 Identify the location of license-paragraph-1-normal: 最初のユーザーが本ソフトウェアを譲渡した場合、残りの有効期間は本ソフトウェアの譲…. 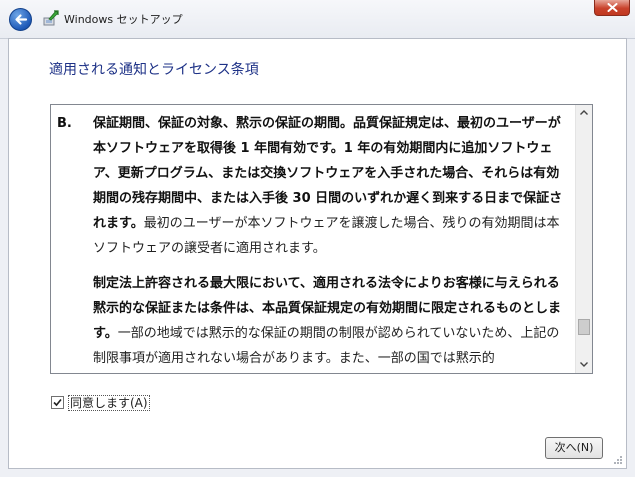
(326, 236).